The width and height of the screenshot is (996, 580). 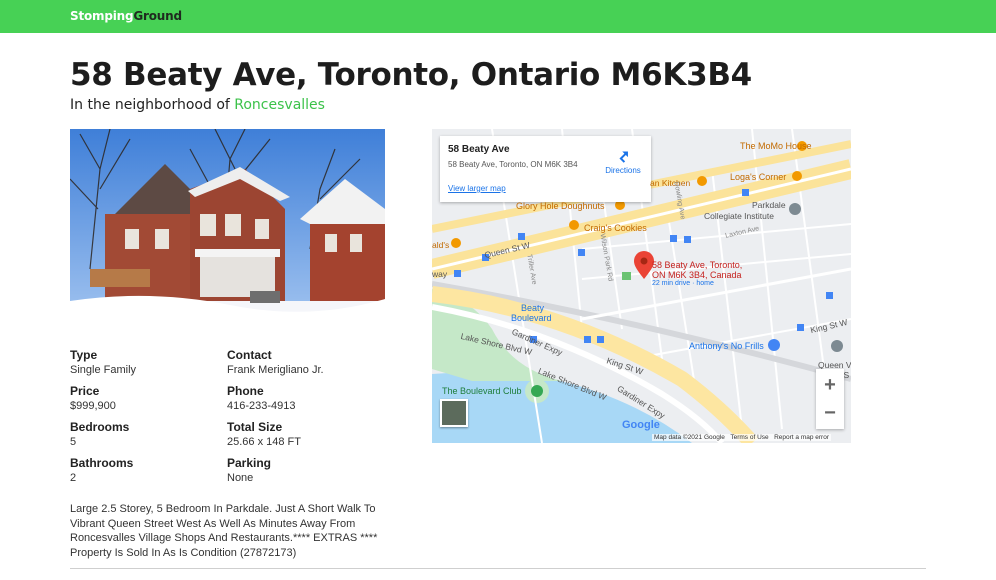 What do you see at coordinates (103, 370) in the screenshot?
I see `fact-value: Single Family` at bounding box center [103, 370].